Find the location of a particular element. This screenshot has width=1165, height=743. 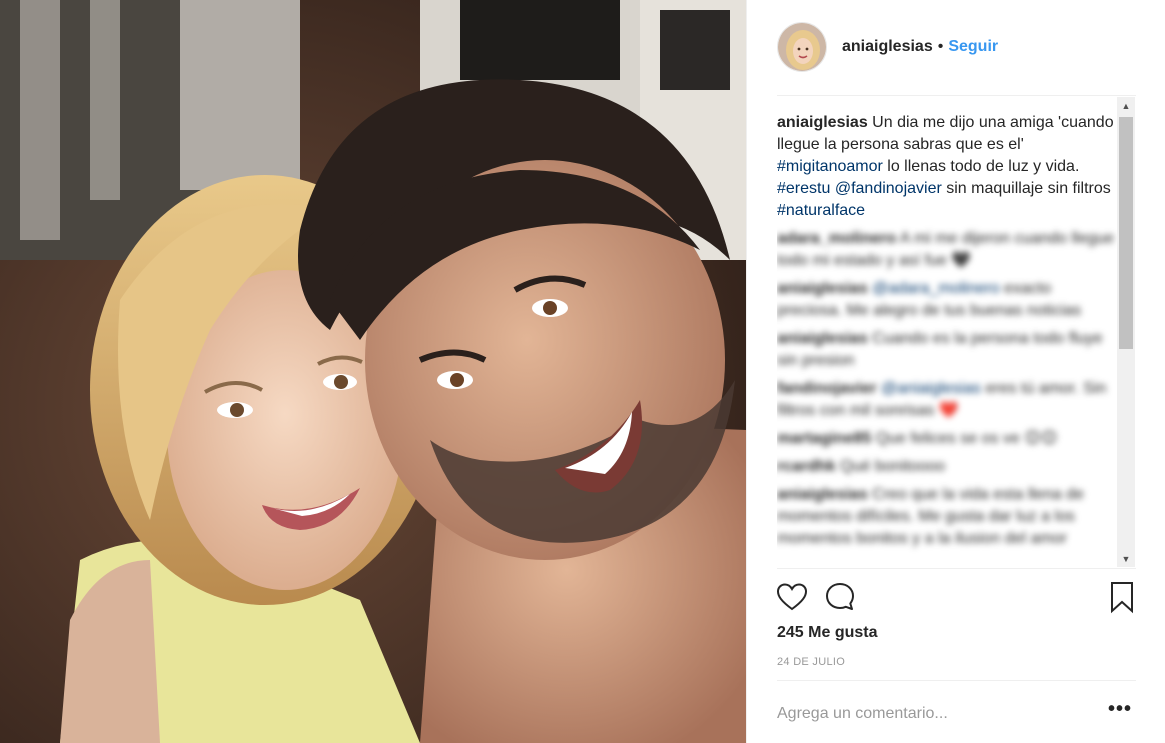

hashtag-link: #migitanoamor is located at coordinates (830, 166).